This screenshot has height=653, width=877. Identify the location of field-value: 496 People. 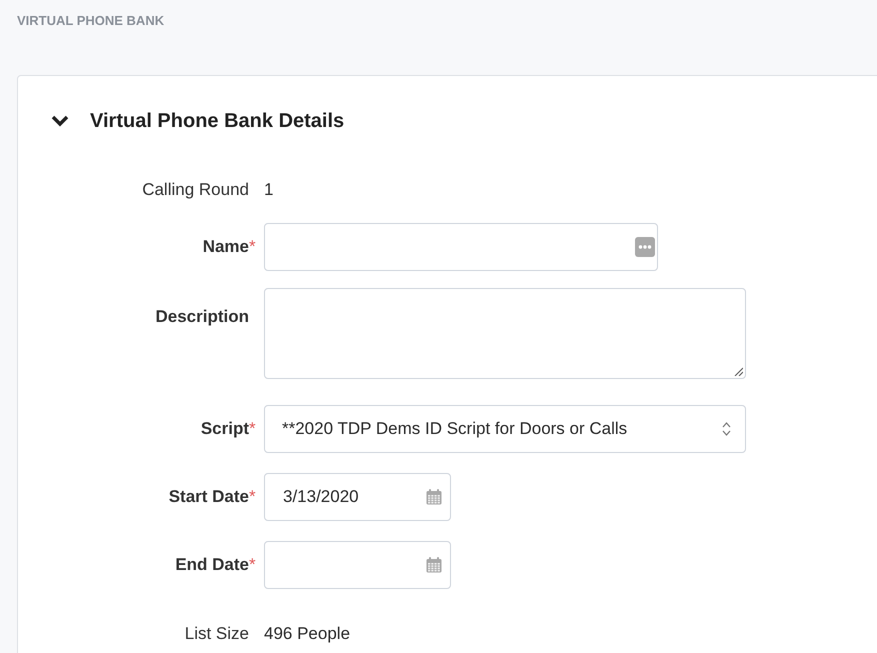
(307, 634).